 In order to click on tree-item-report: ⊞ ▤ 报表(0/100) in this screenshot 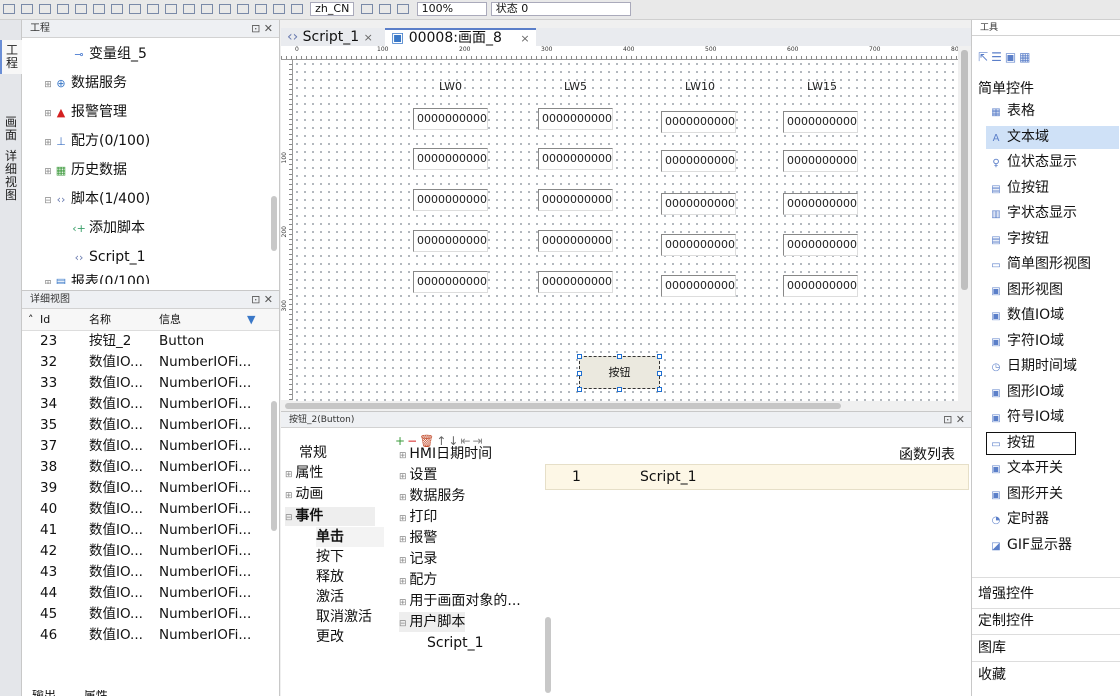, I will do `click(150, 278)`.